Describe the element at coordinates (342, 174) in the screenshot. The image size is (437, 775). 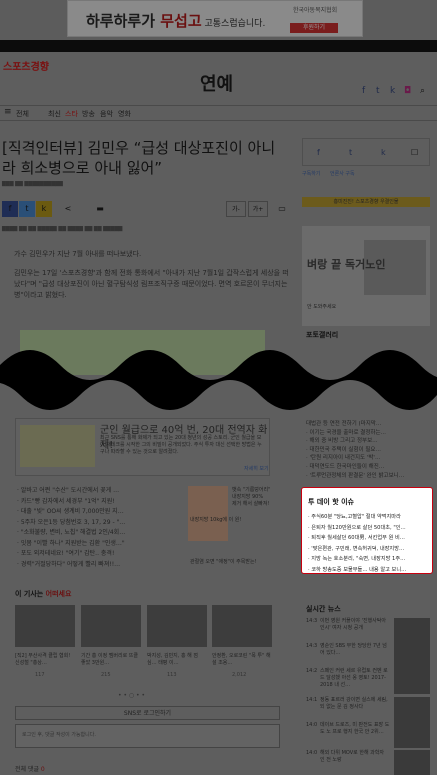
I see `press-subscribe-button: 언론사 구독` at that location.